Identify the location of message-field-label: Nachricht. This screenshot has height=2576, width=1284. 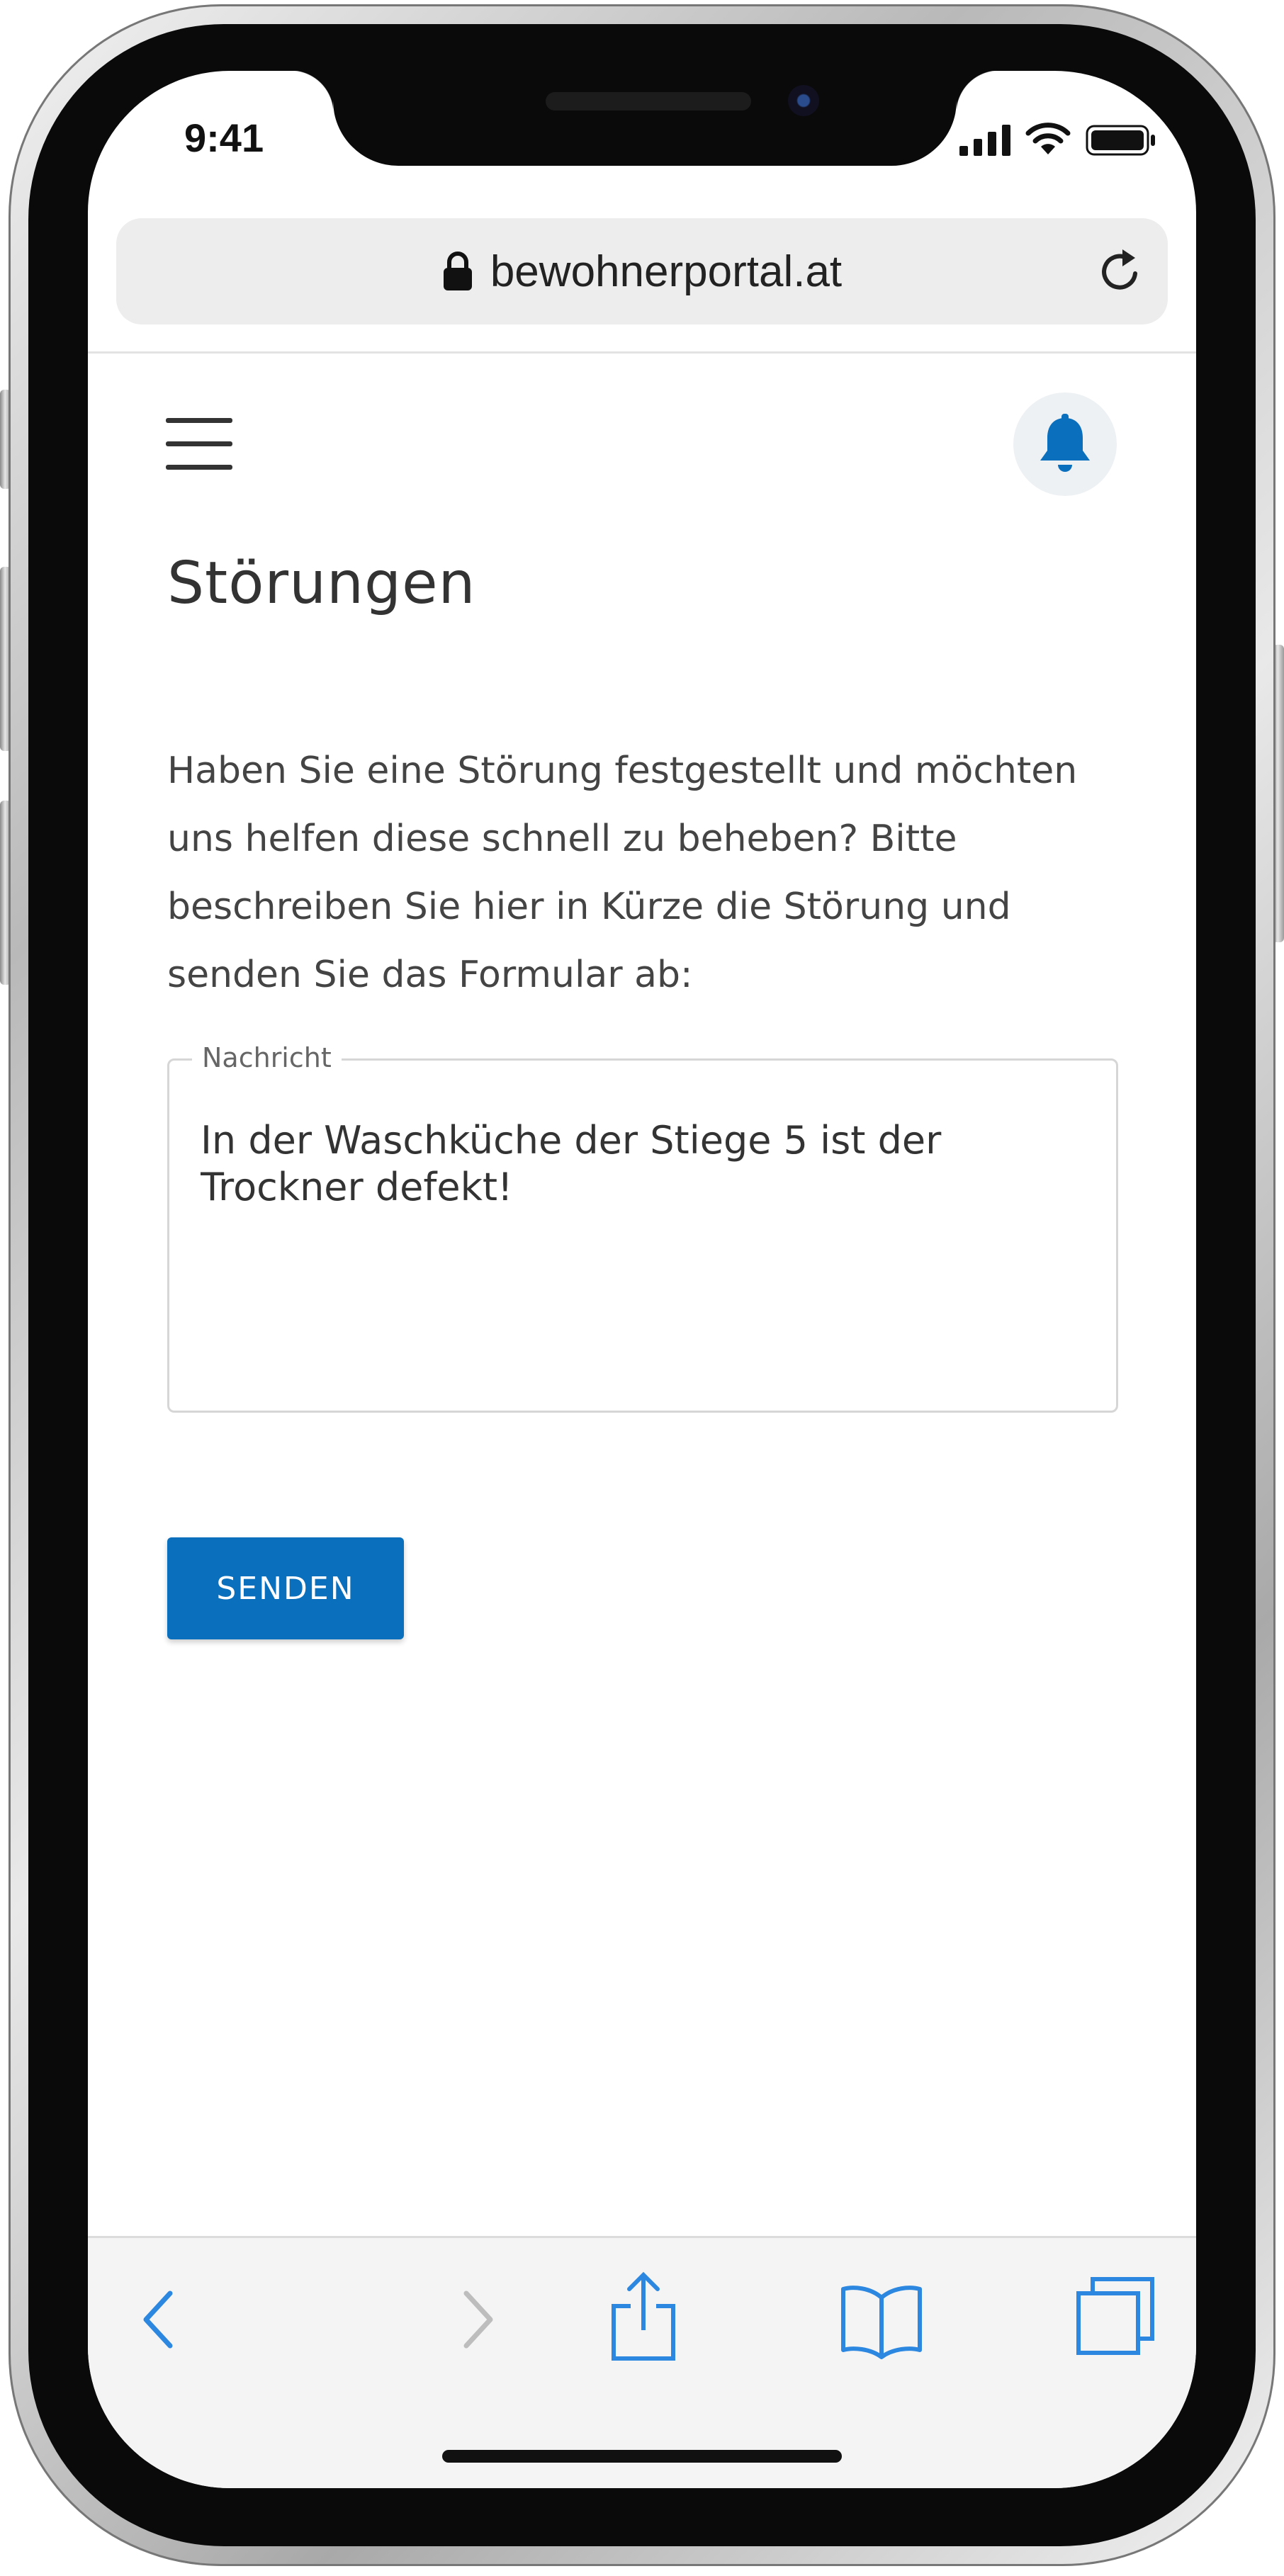
(267, 1057).